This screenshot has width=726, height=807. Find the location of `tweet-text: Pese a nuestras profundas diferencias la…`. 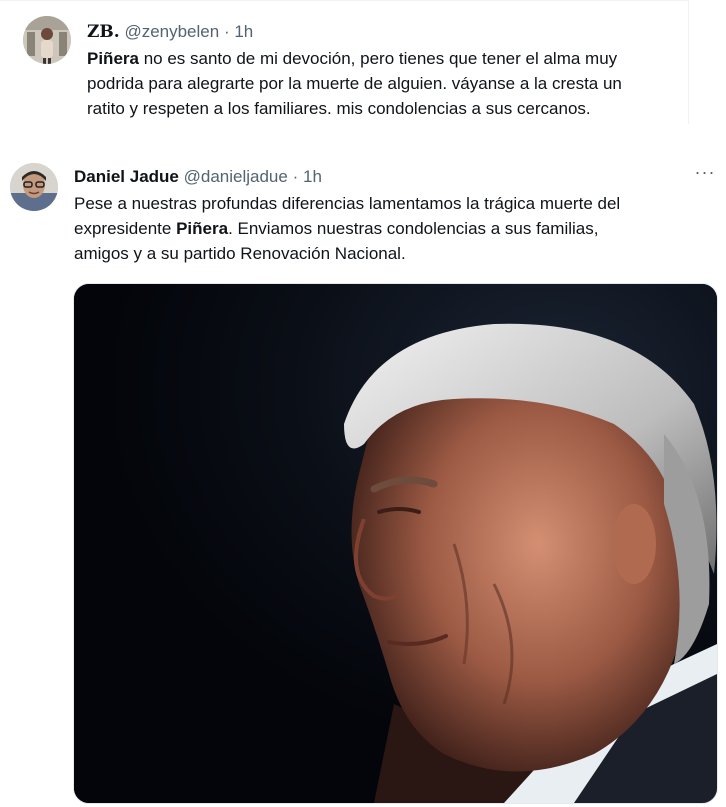

tweet-text: Pese a nuestras profundas diferencias la… is located at coordinates (394, 228).